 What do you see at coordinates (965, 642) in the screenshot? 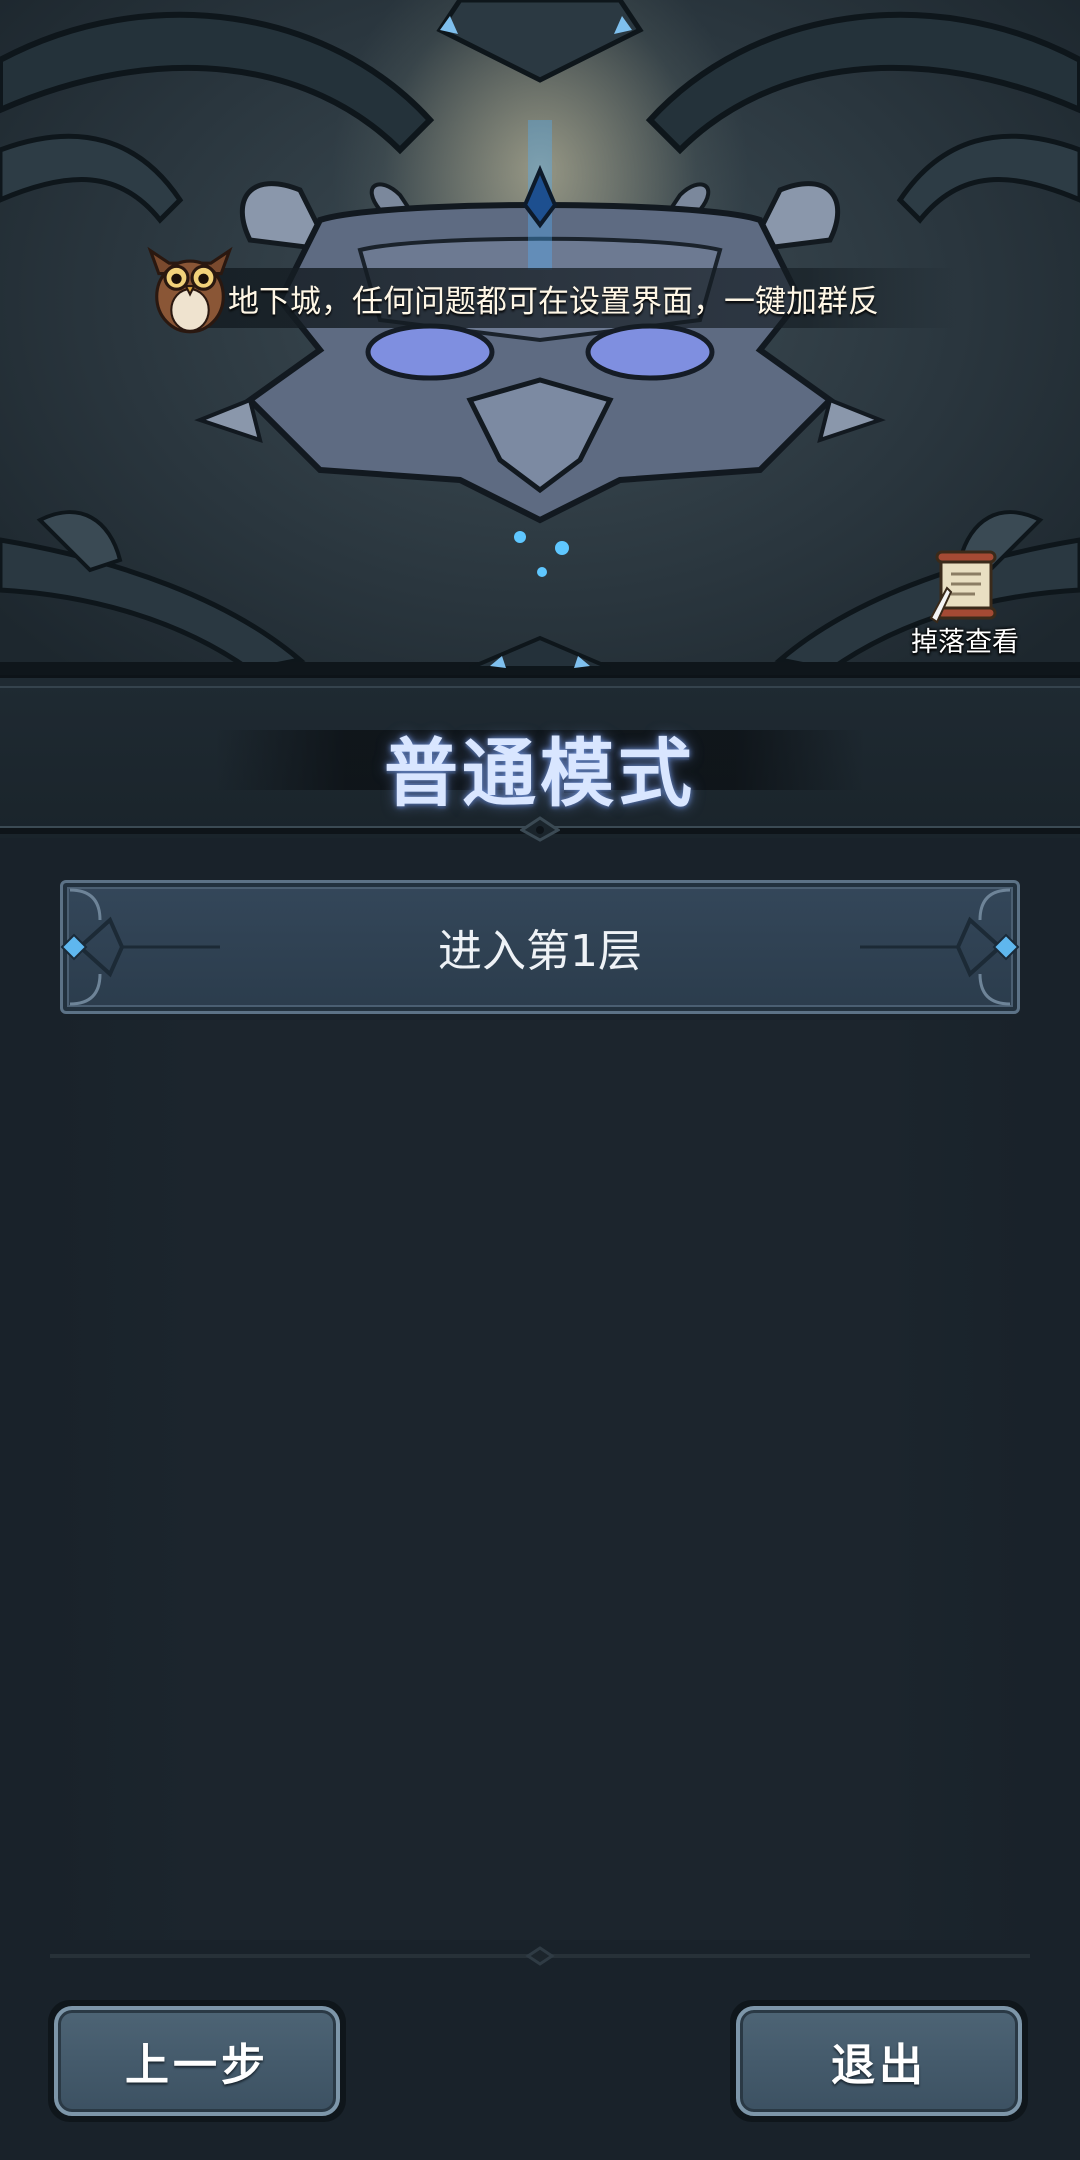
I see `drop-view-label: 掉落查看` at bounding box center [965, 642].